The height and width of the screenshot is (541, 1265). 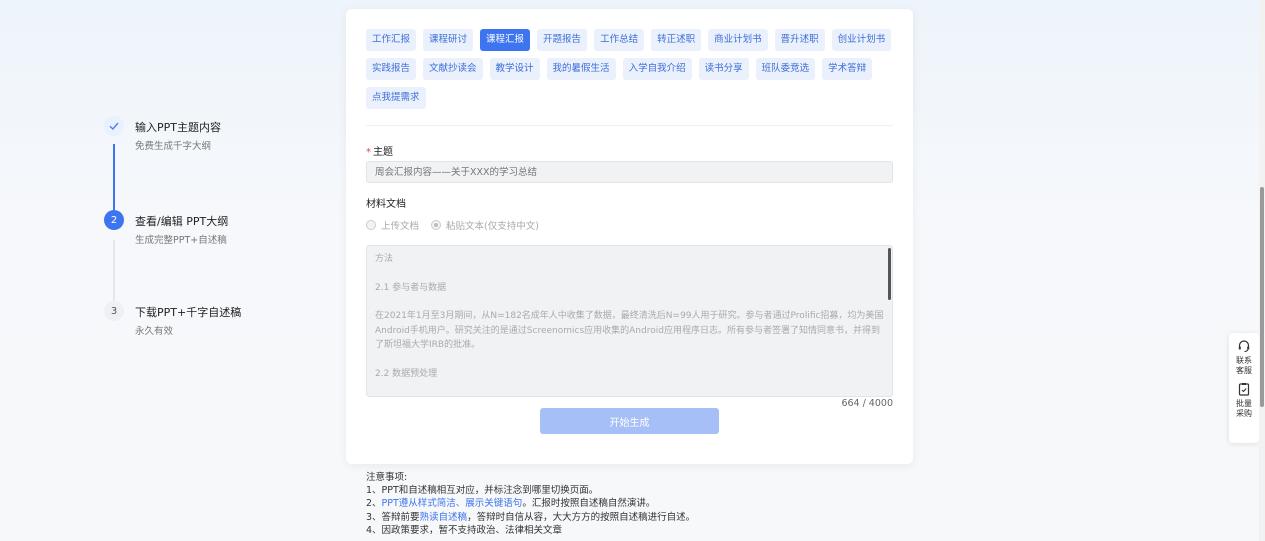 What do you see at coordinates (657, 69) in the screenshot?
I see `template-tag: 入学自我介绍` at bounding box center [657, 69].